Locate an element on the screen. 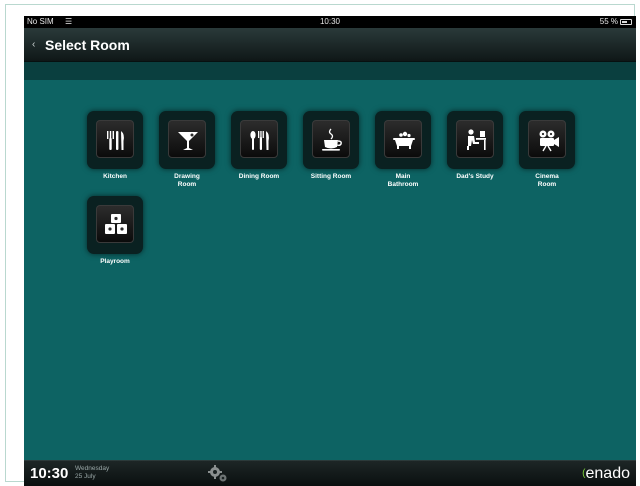 This screenshot has height=486, width=640. toy-blocks-icon is located at coordinates (116, 224).